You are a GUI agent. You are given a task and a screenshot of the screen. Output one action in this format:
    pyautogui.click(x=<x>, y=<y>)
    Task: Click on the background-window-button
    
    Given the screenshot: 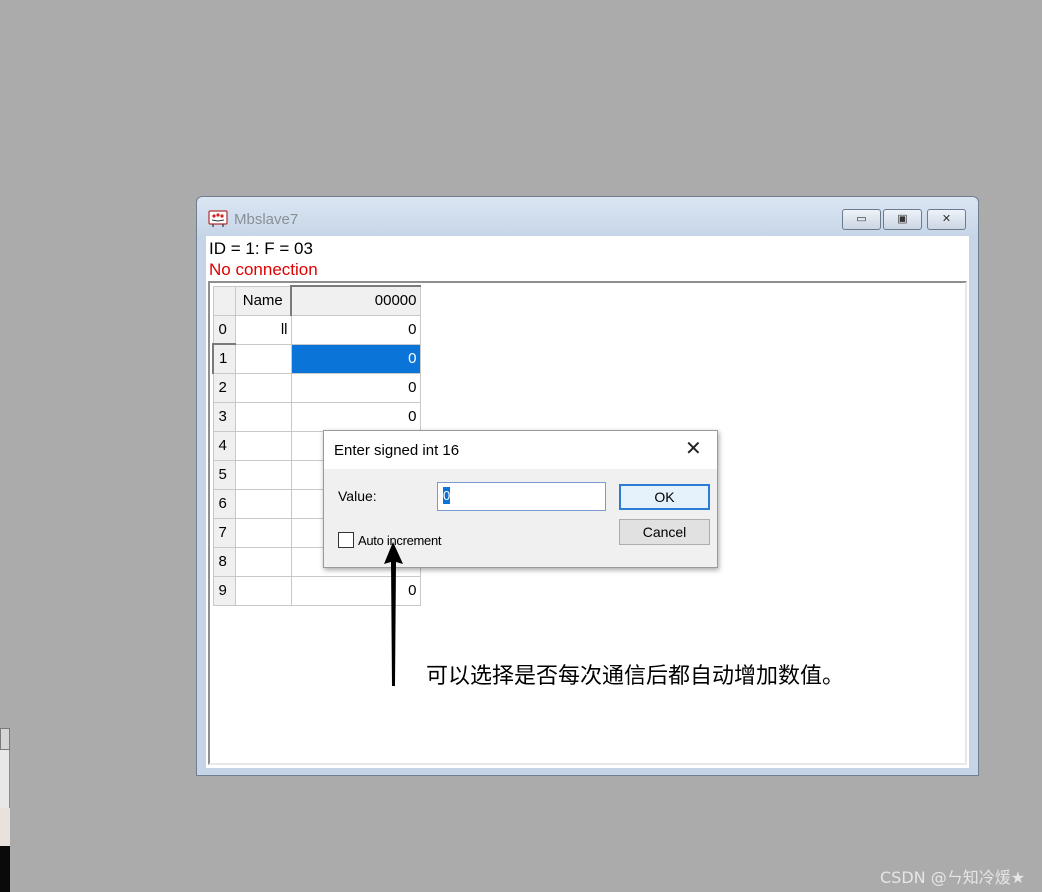 What is the action you would take?
    pyautogui.click(x=5, y=739)
    